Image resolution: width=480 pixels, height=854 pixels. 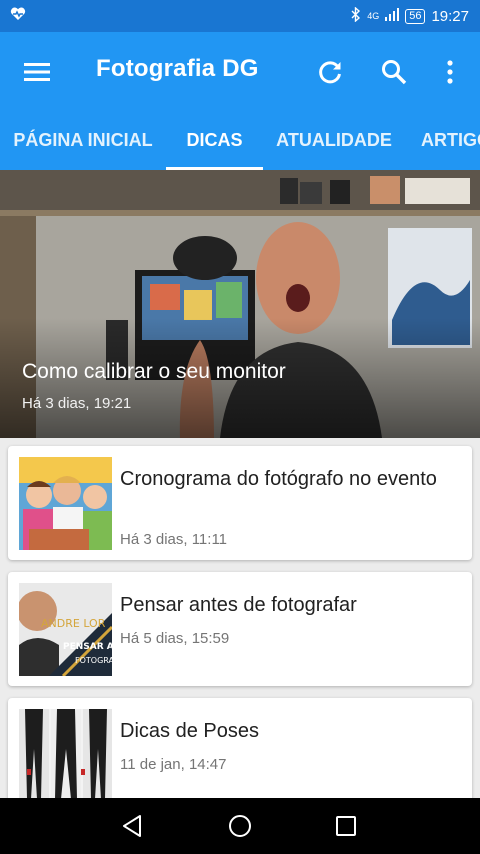 I want to click on article-thumbnail: ANDRE LOR PENSAR ANT FOTOGRA, so click(x=65, y=629).